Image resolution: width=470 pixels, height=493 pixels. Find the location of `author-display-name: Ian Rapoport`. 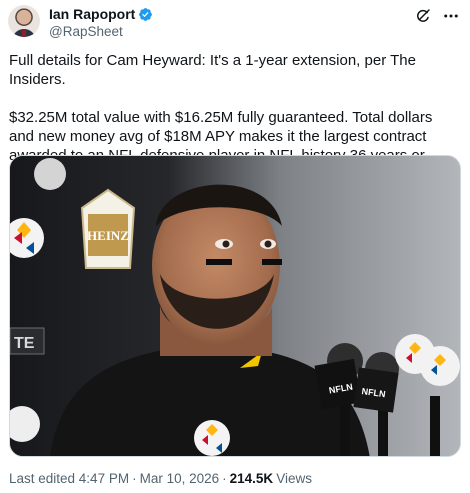

author-display-name: Ian Rapoport is located at coordinates (92, 14).